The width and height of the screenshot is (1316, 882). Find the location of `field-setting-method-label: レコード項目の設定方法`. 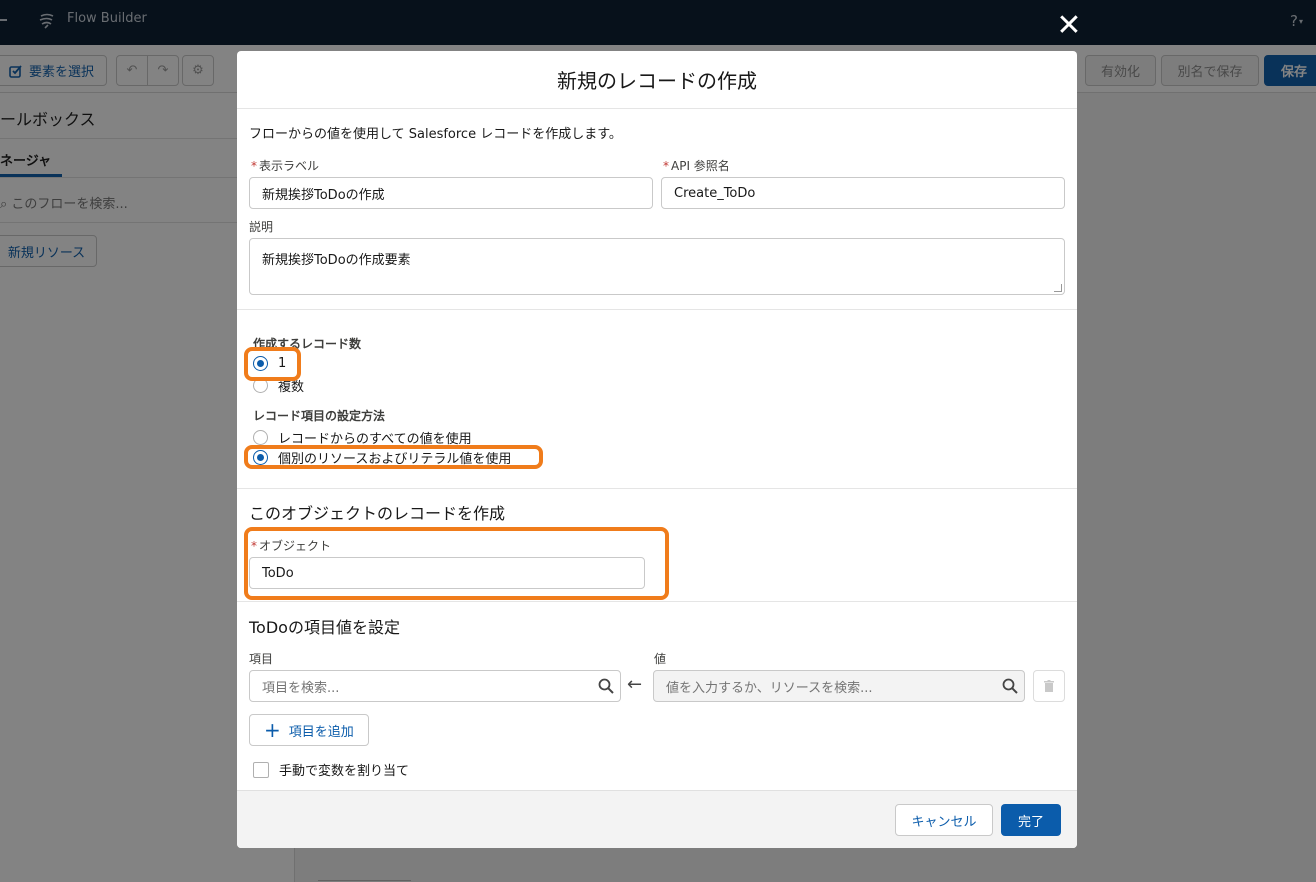

field-setting-method-label: レコード項目の設定方法 is located at coordinates (319, 416).